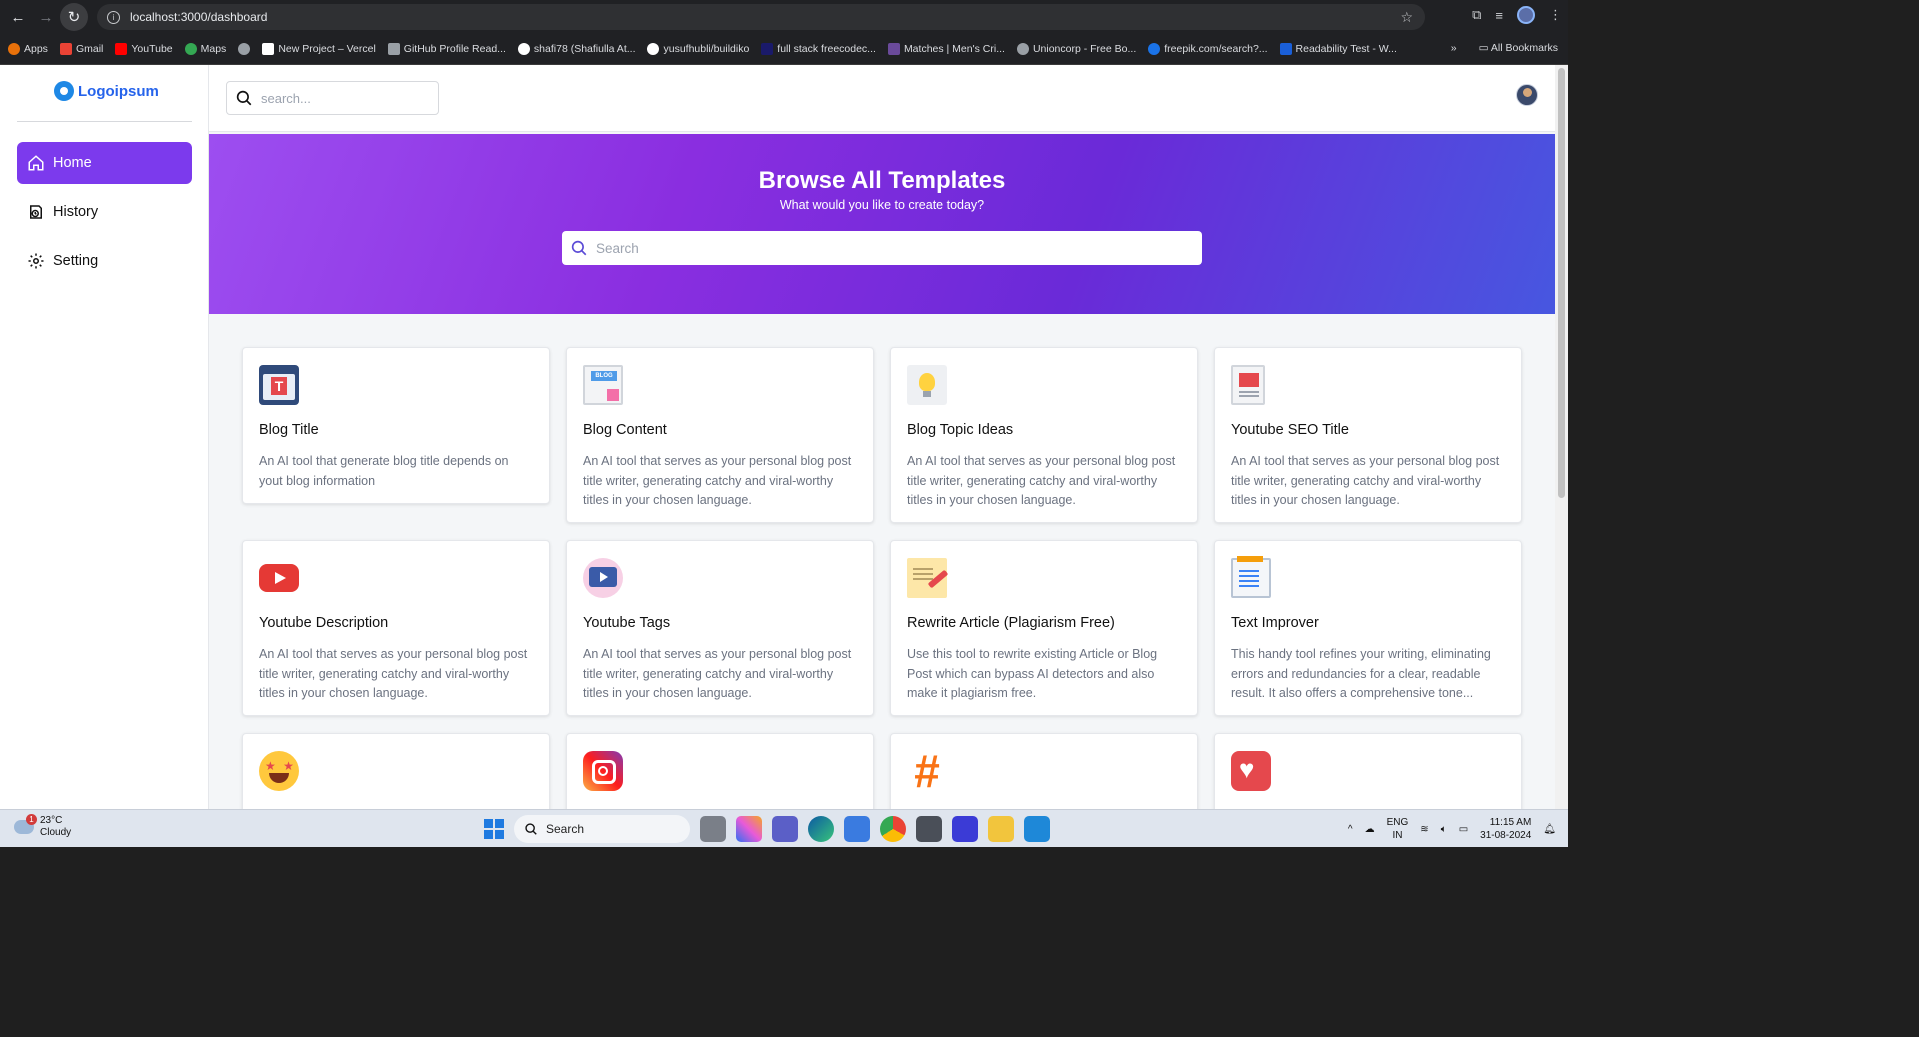 The width and height of the screenshot is (1919, 1037). Describe the element at coordinates (1463, 829) in the screenshot. I see `battery-icon: ▭` at that location.